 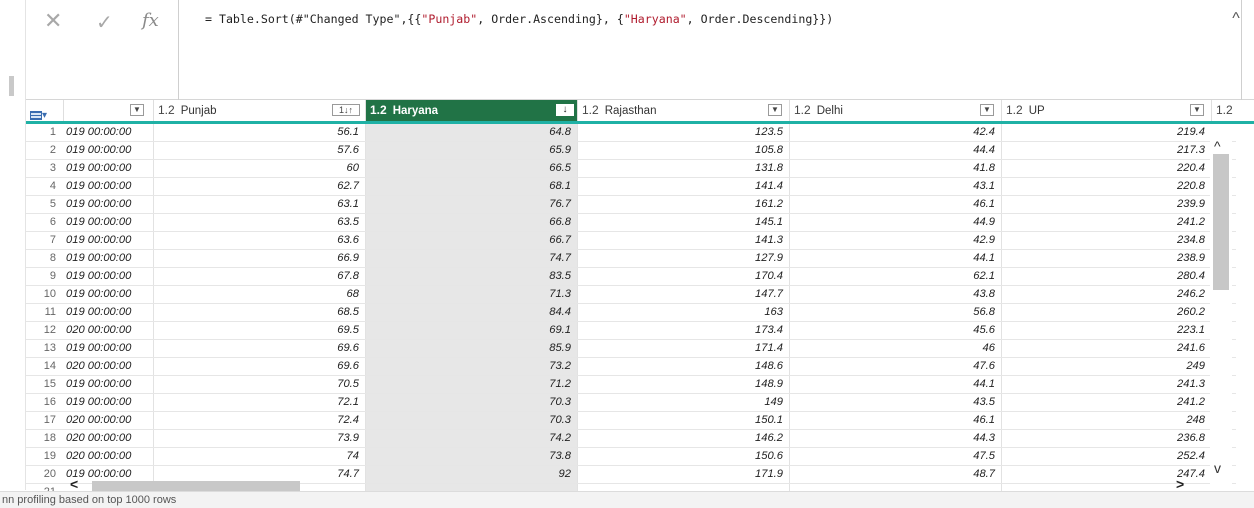 What do you see at coordinates (150, 20) in the screenshot?
I see `fx-icon: fx` at bounding box center [150, 20].